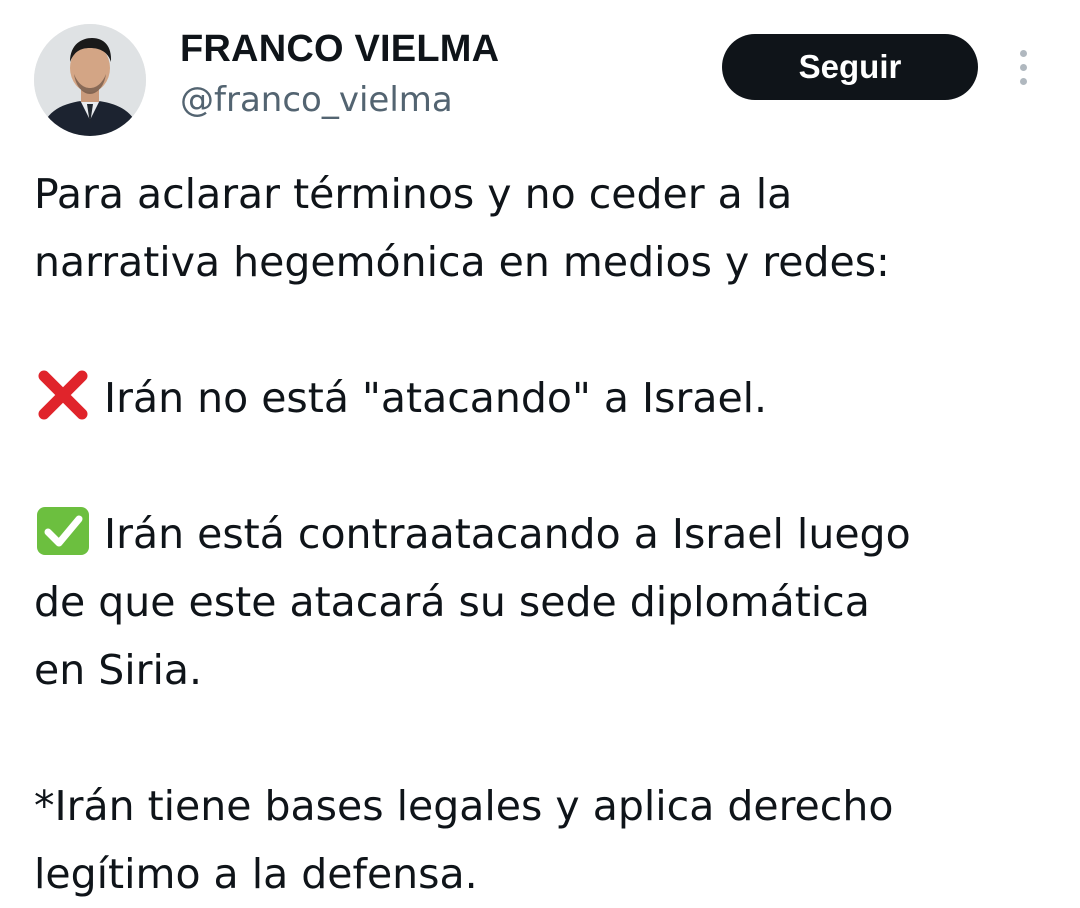 Image resolution: width=1080 pixels, height=908 pixels. Describe the element at coordinates (850, 67) in the screenshot. I see `follow-button: Seguir` at that location.